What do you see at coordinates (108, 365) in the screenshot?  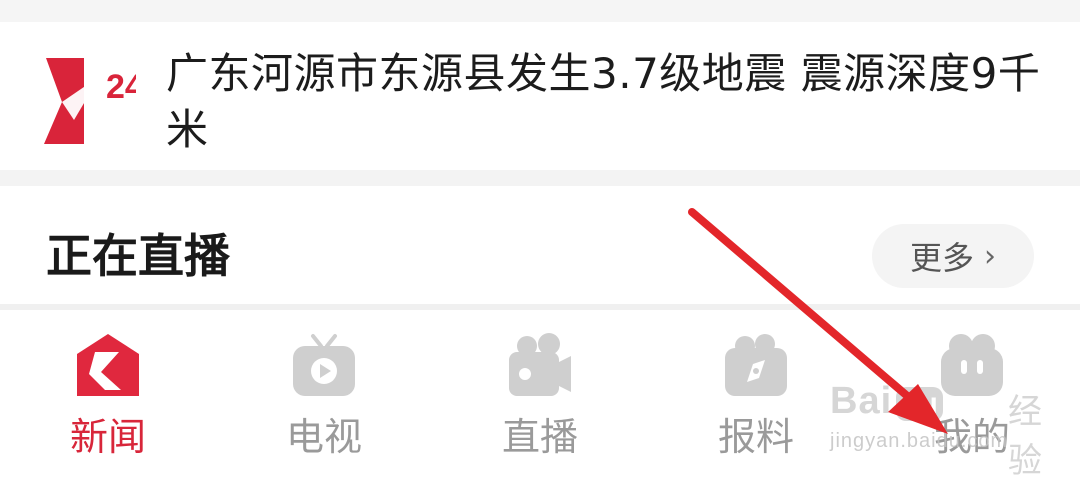 I see `news-home-icon` at bounding box center [108, 365].